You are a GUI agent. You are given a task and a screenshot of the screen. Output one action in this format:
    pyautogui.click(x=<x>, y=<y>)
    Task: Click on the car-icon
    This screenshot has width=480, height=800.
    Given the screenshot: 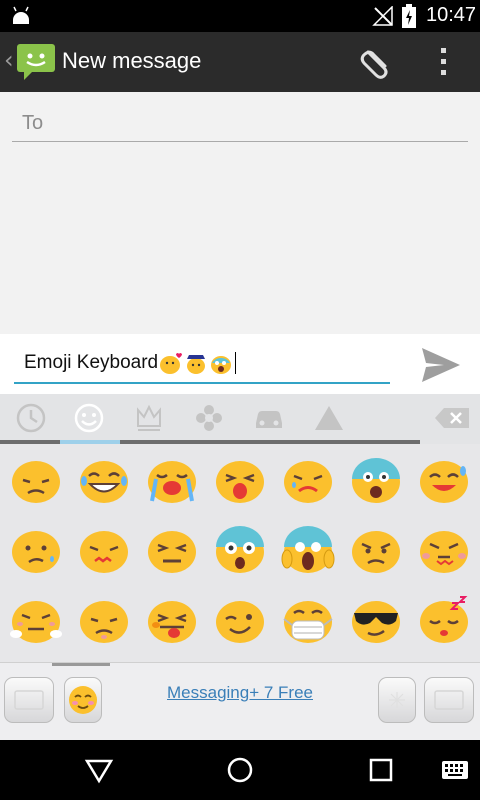 What is the action you would take?
    pyautogui.click(x=269, y=419)
    